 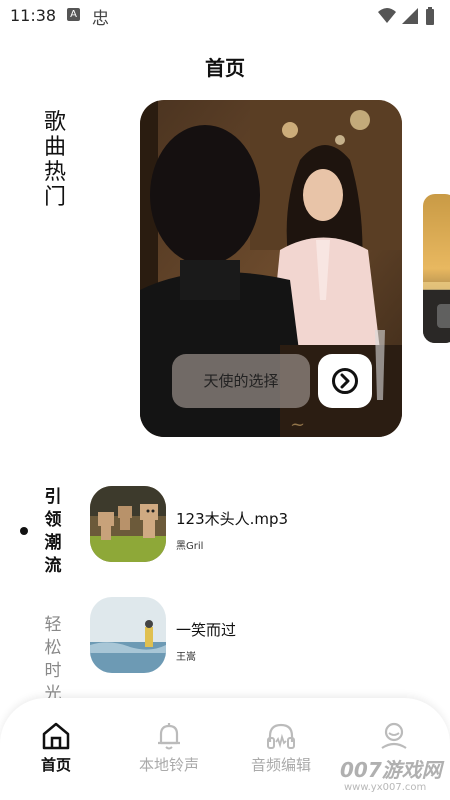 I want to click on nav-home-label: 首页, so click(x=55, y=765).